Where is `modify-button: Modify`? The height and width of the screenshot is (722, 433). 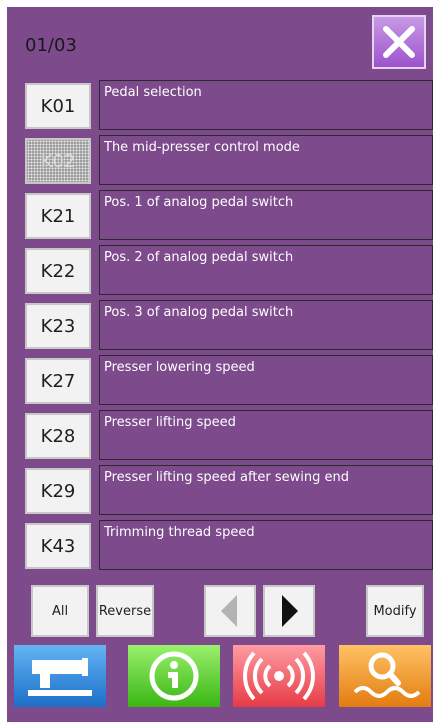
modify-button: Modify is located at coordinates (395, 611).